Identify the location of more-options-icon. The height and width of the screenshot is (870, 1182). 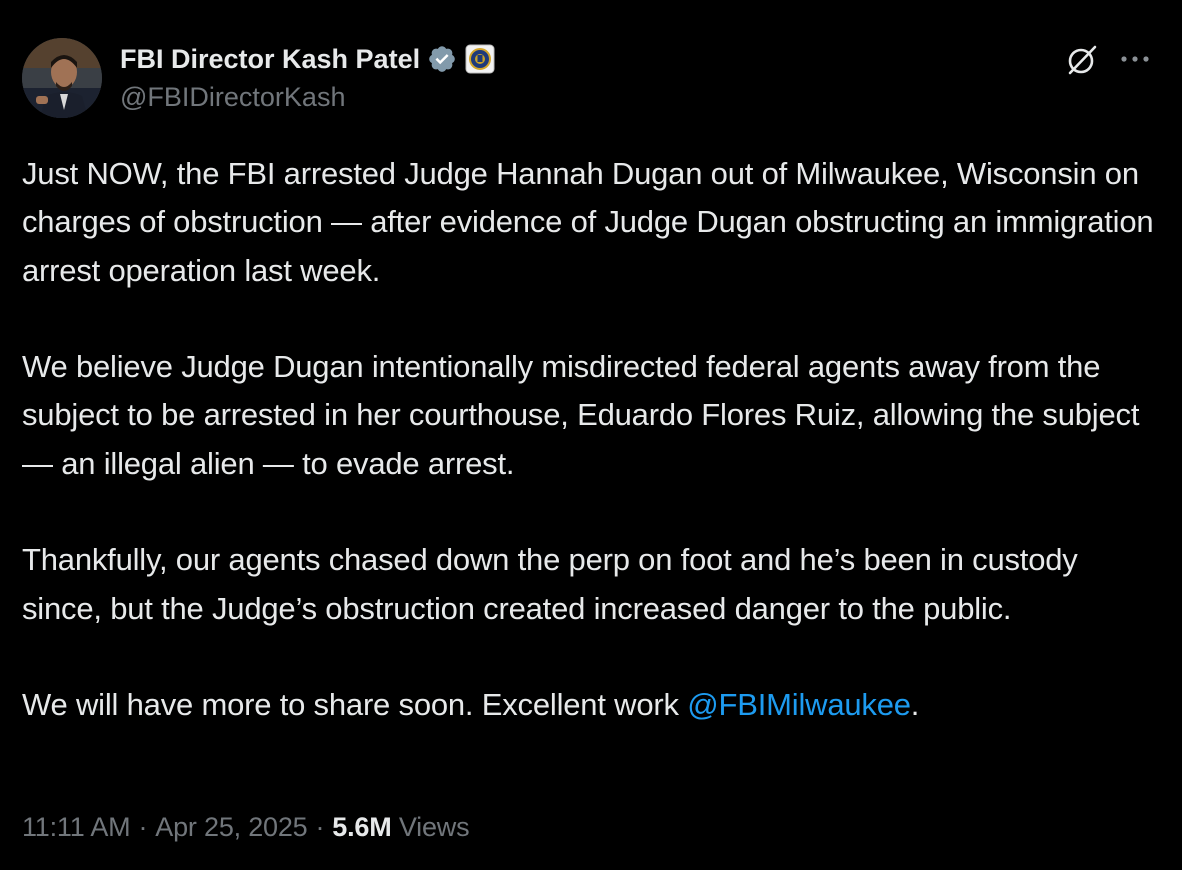
(1135, 59).